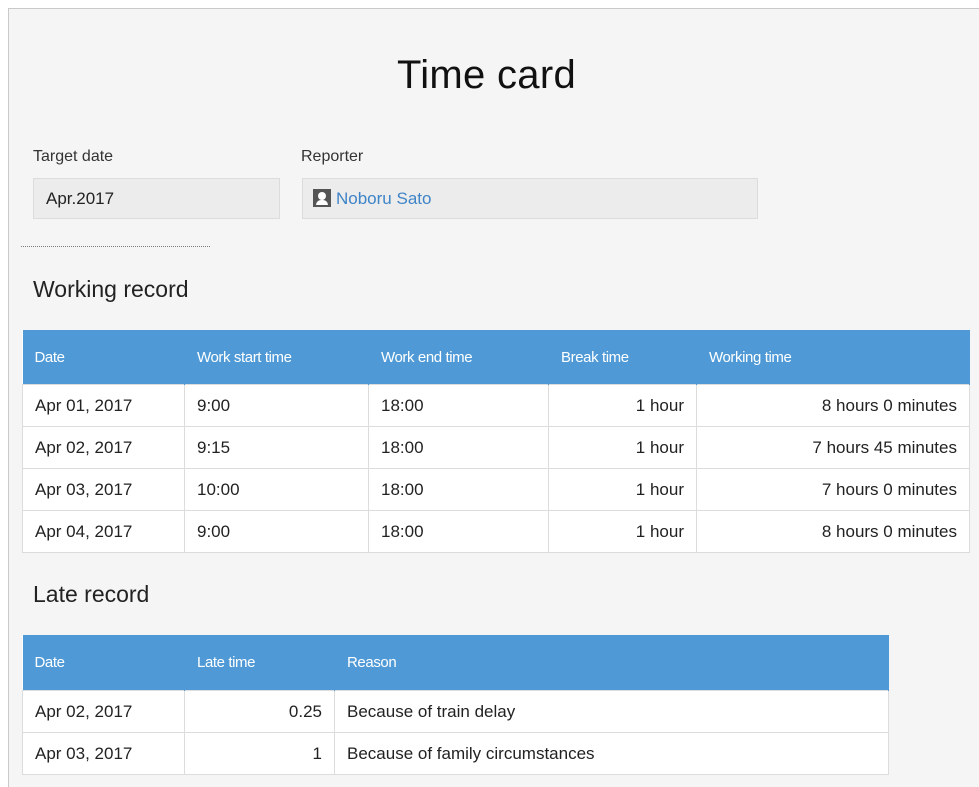  I want to click on start-time-cell: 9:15, so click(276, 447).